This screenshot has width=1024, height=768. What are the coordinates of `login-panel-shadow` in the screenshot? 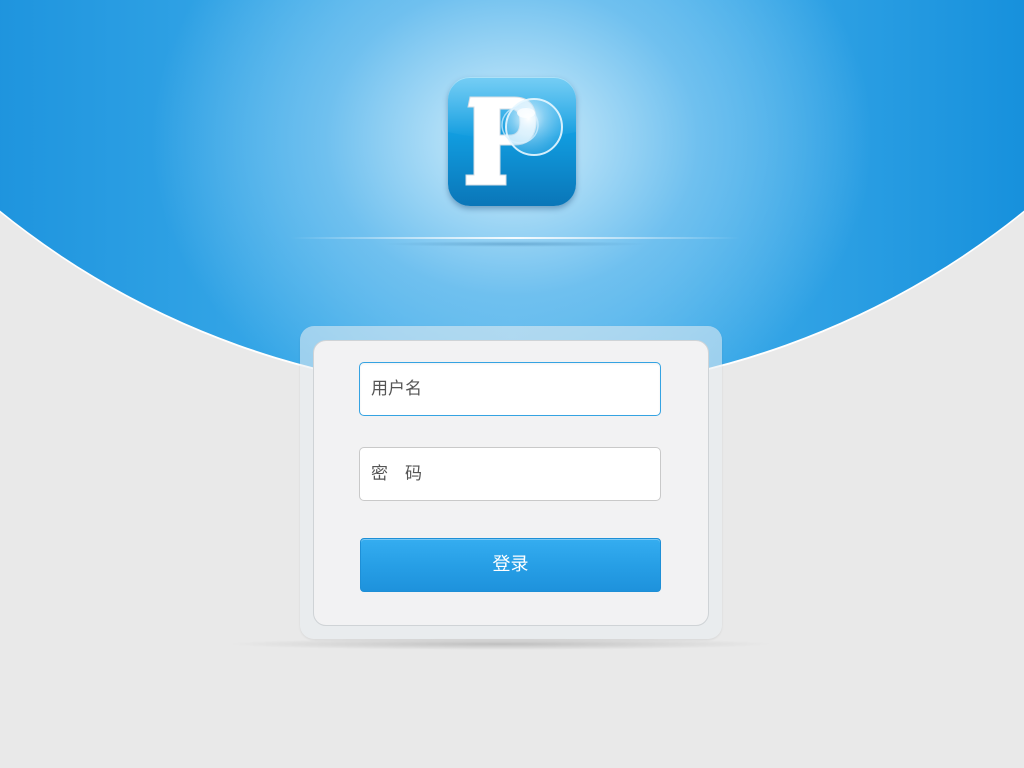 It's located at (500, 644).